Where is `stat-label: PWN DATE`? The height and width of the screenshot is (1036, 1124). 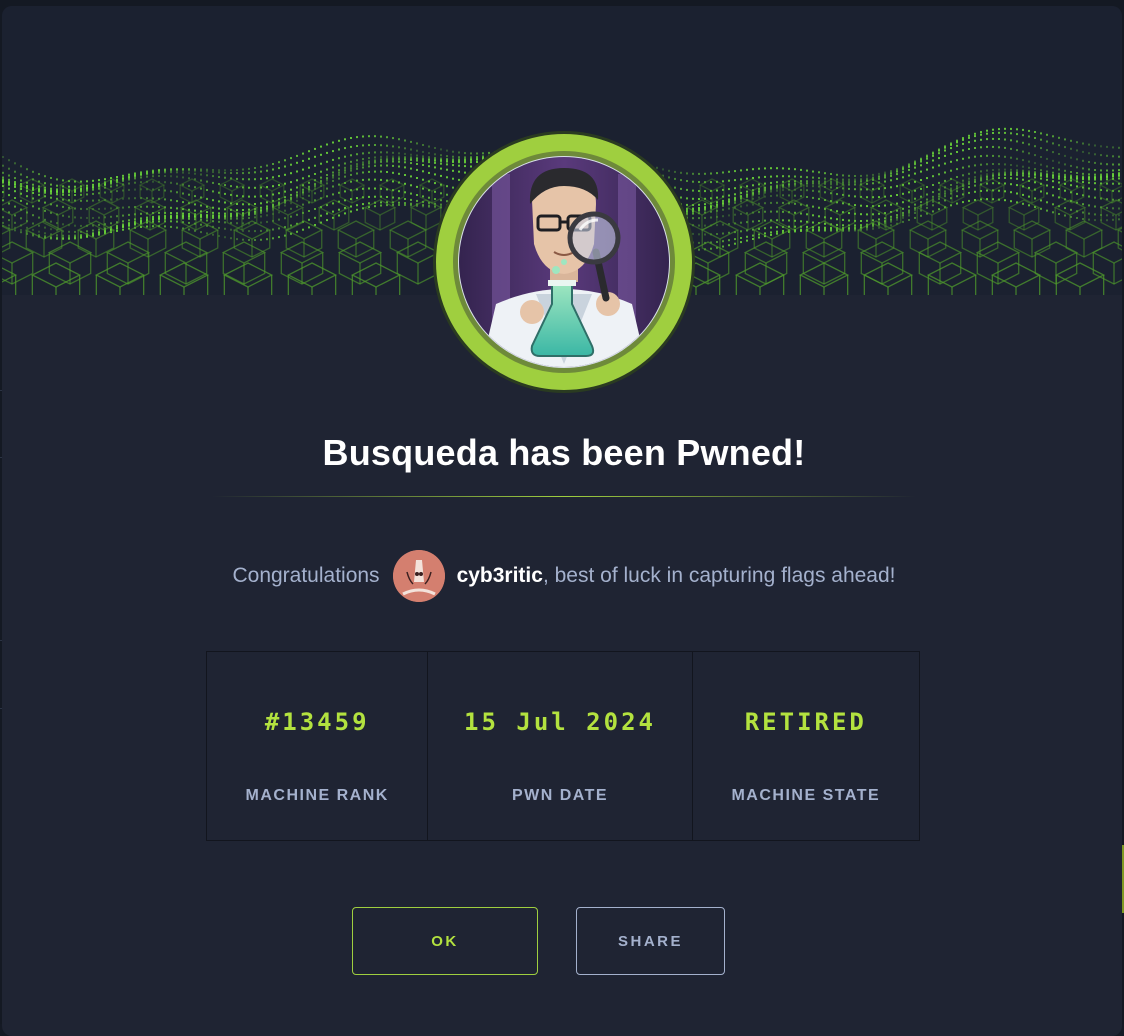 stat-label: PWN DATE is located at coordinates (559, 796).